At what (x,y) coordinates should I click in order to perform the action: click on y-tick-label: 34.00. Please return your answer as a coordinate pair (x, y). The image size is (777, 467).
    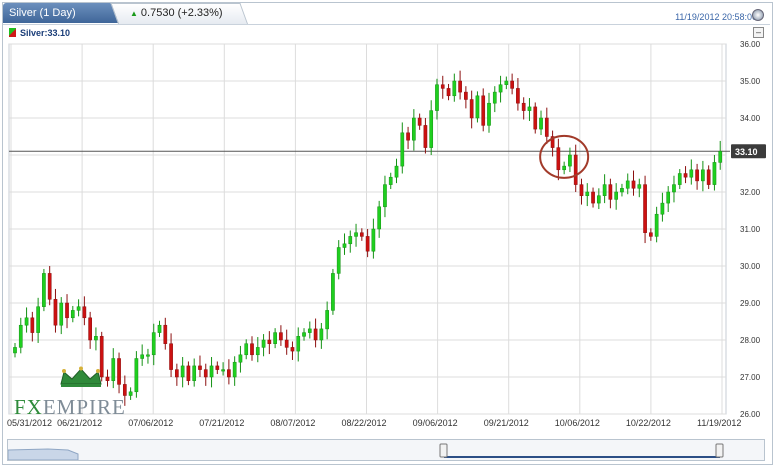
    Looking at the image, I should click on (750, 118).